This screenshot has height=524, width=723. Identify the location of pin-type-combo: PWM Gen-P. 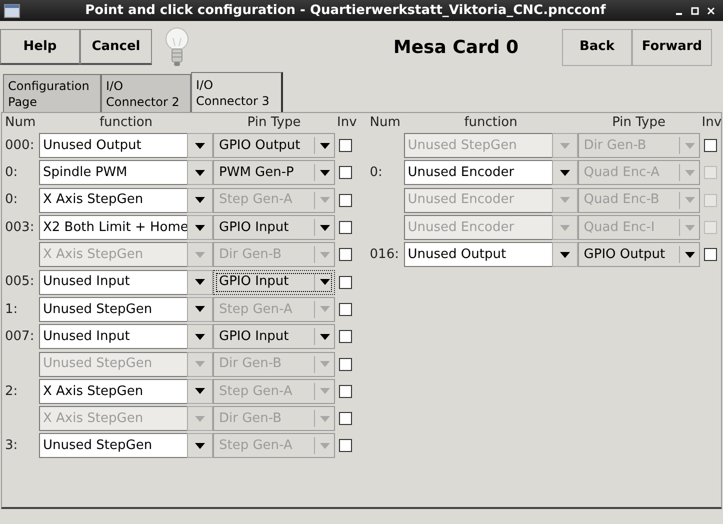
(274, 173).